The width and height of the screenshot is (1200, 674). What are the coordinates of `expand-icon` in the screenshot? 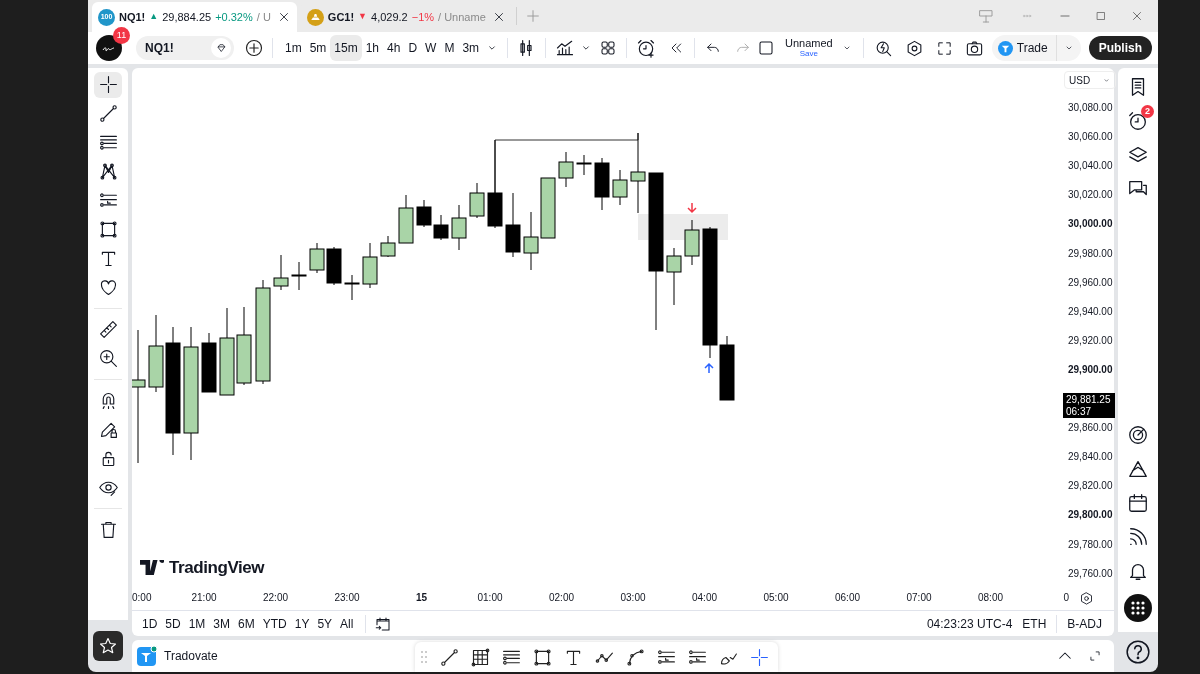 It's located at (1095, 656).